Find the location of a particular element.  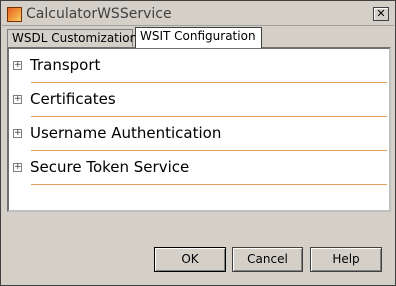

section-label: Certificates is located at coordinates (73, 99).